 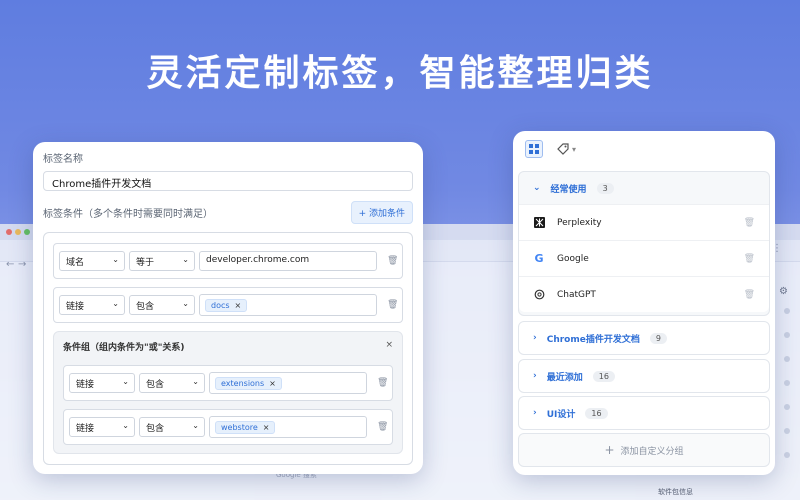 I want to click on tag-icon, so click(x=563, y=149).